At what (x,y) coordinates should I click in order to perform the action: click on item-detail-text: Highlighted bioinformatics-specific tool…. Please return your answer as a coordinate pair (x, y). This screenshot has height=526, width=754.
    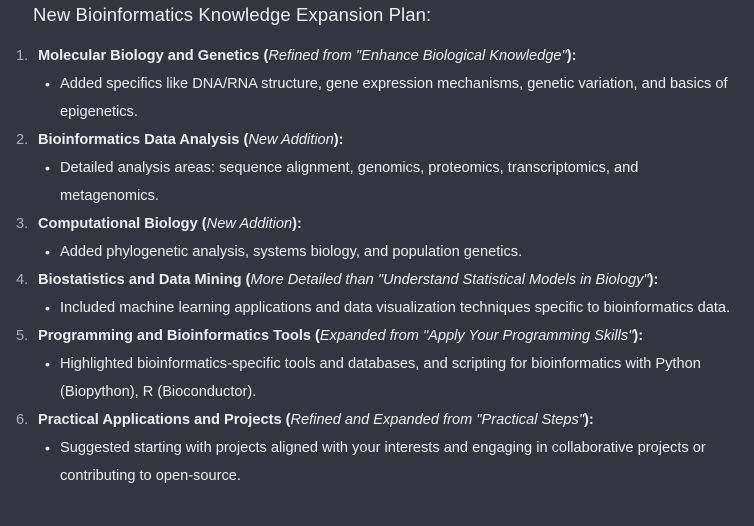
    Looking at the image, I should click on (380, 378).